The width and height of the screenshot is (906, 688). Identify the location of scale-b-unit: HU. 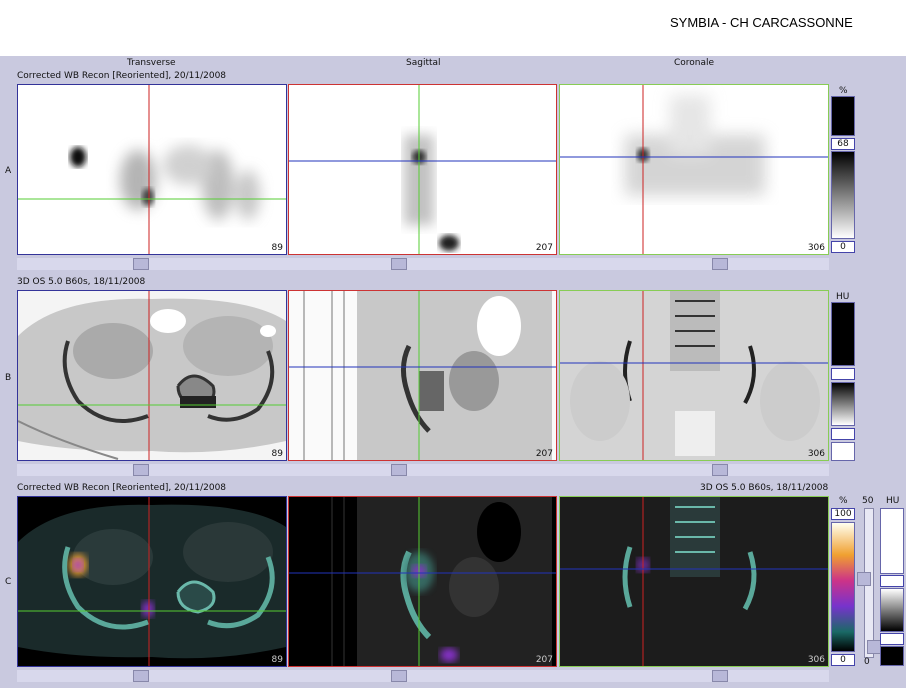
(843, 297).